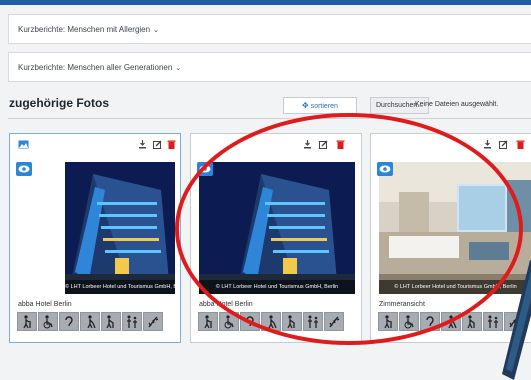 The height and width of the screenshot is (380, 531). I want to click on panel-allergies: Kurzberichte: Menschen mit Allergien ⌄, so click(269, 29).